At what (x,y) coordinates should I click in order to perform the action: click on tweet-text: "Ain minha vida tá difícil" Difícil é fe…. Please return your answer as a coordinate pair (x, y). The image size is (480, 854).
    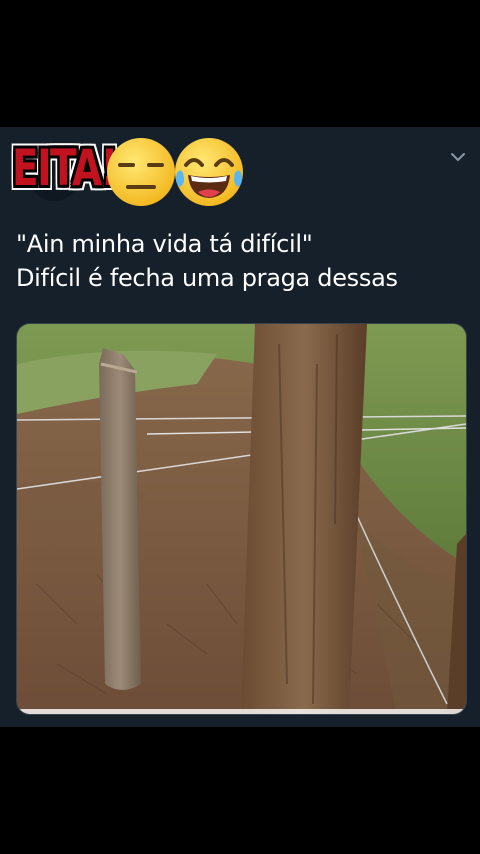
    Looking at the image, I should click on (241, 261).